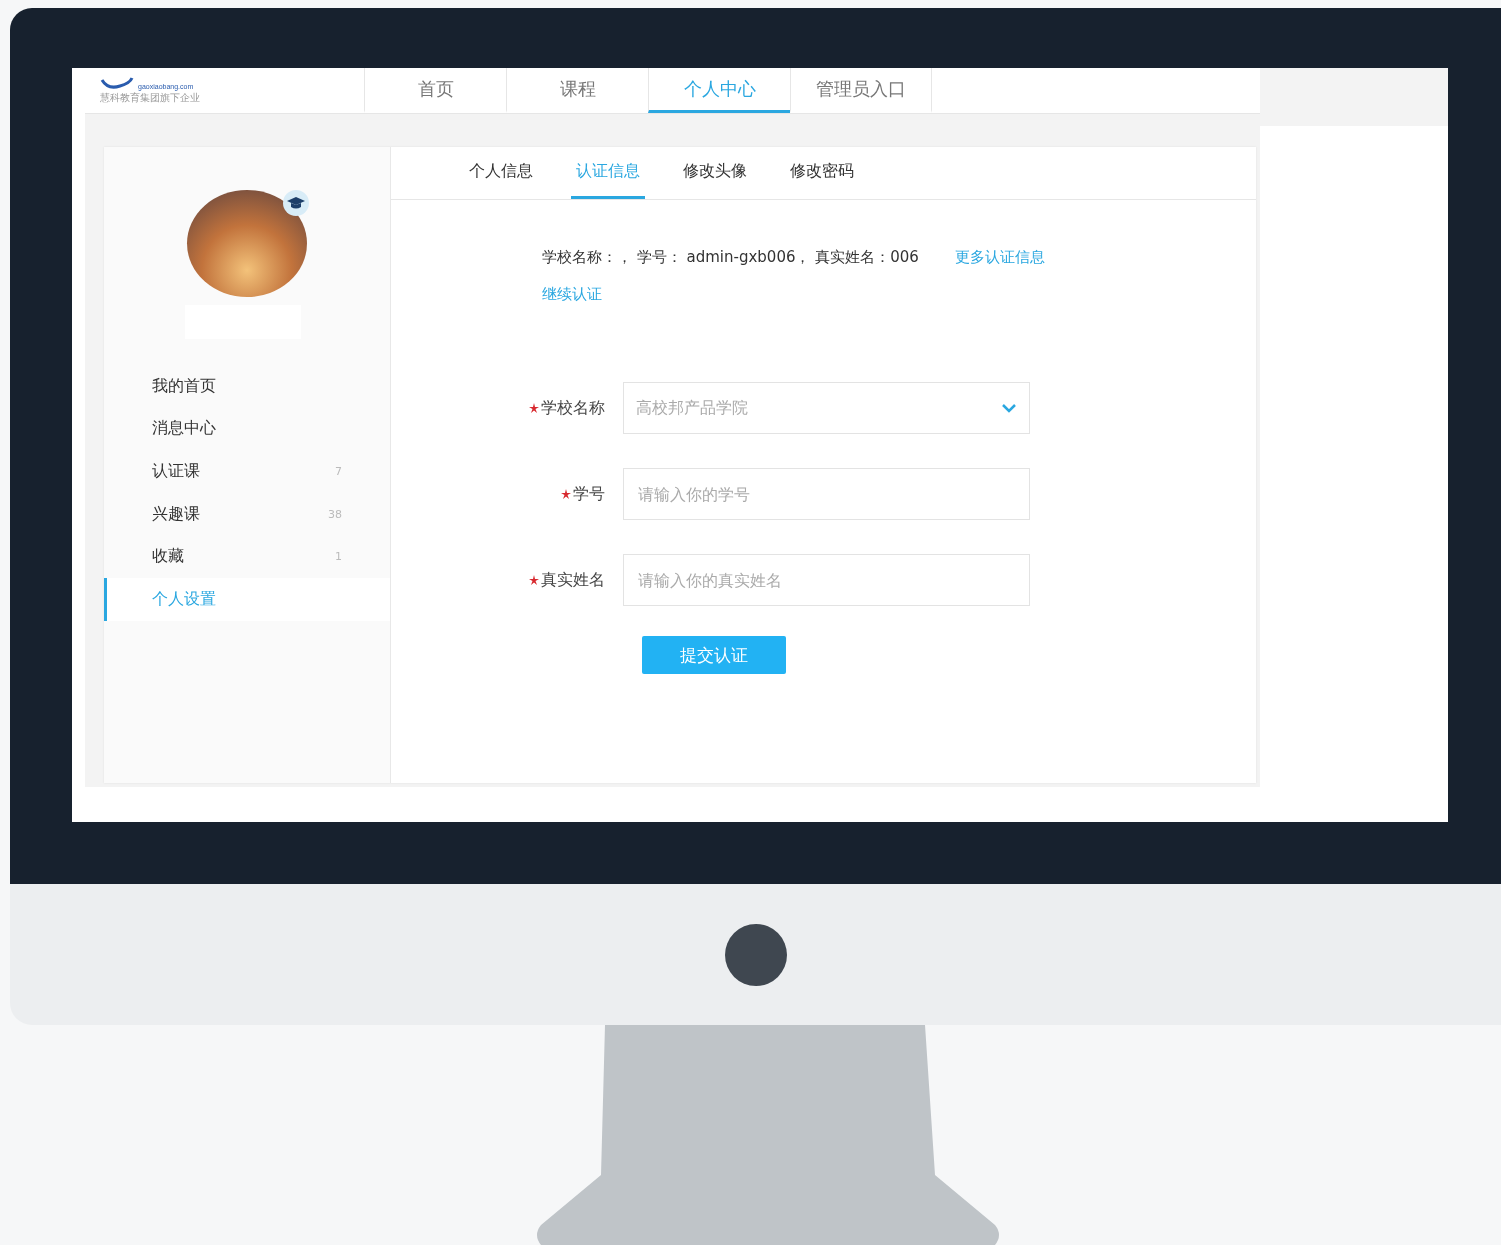 This screenshot has height=1245, width=1501. I want to click on input-field: 请输入你的学号, so click(826, 494).